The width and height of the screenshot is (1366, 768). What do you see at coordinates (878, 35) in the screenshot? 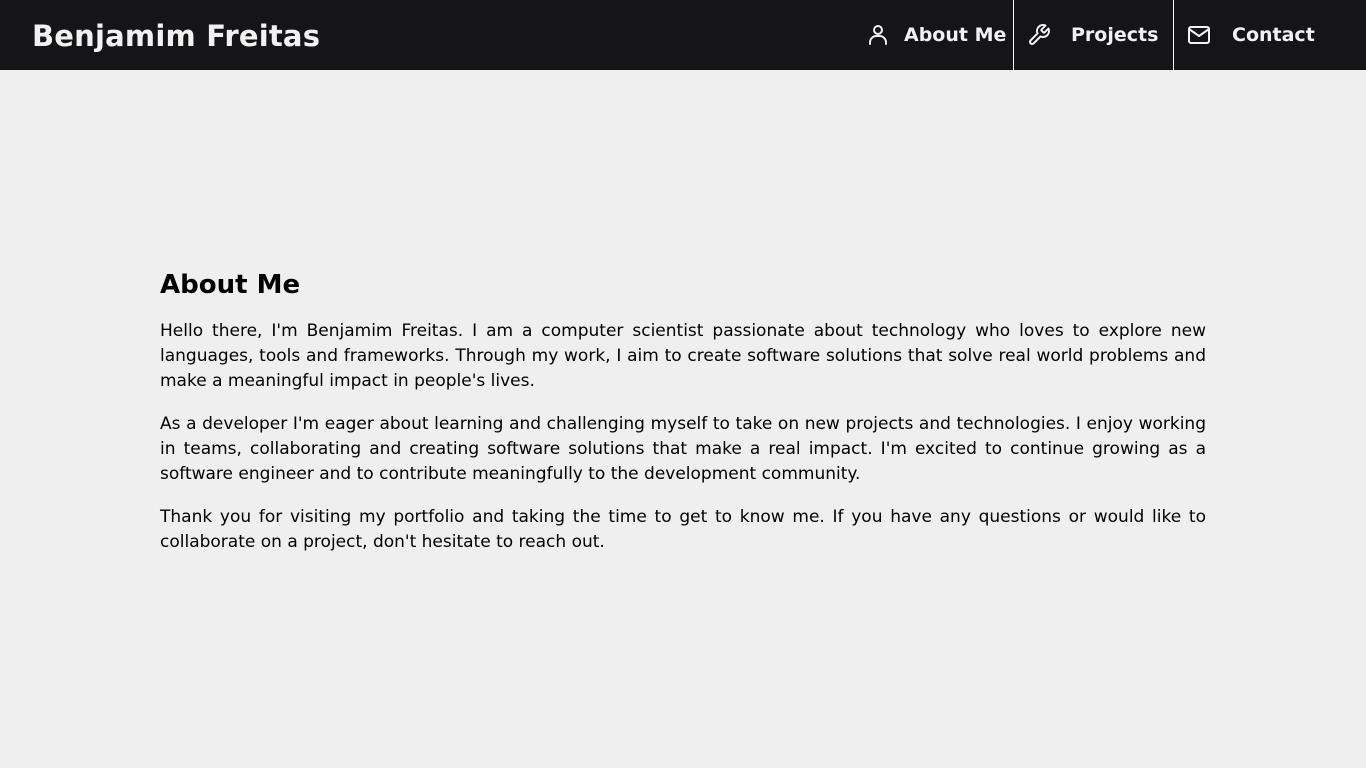
I see `user-icon` at bounding box center [878, 35].